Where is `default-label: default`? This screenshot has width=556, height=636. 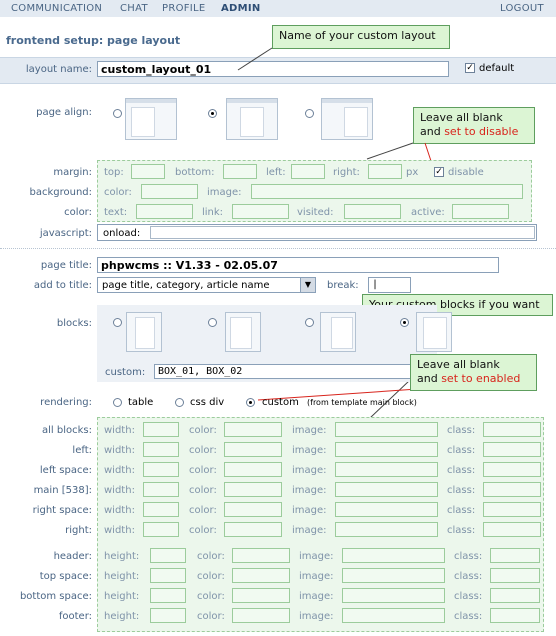 default-label: default is located at coordinates (497, 68).